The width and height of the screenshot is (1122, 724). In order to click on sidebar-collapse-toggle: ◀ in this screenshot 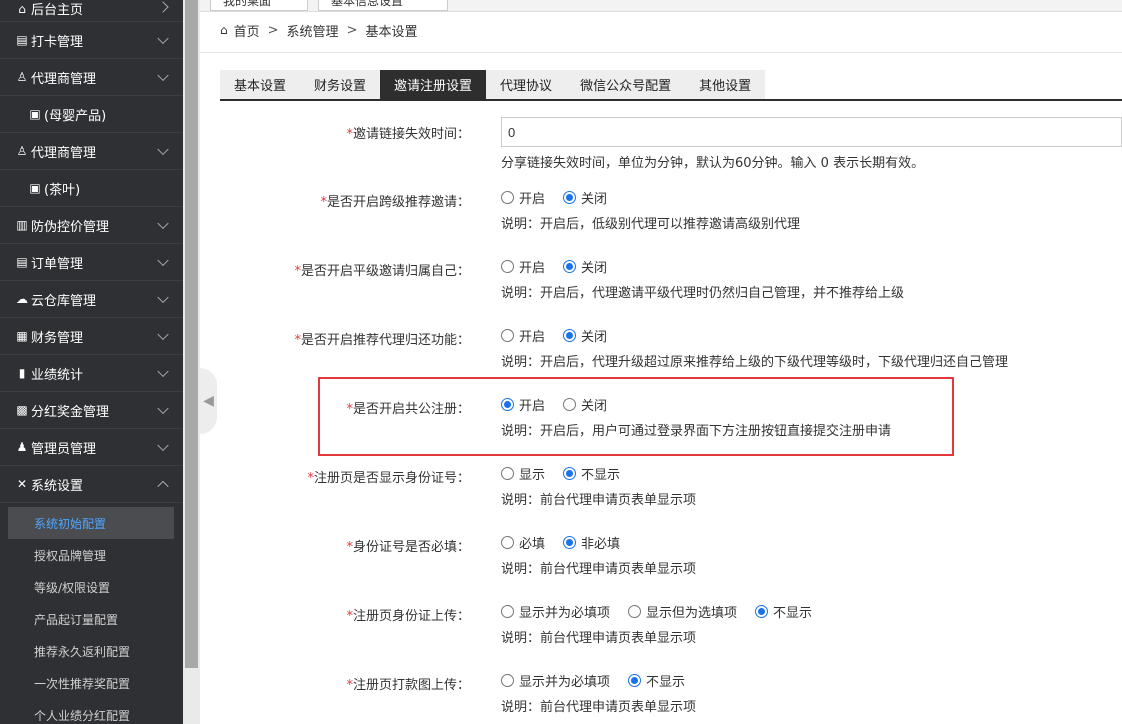, I will do `click(208, 401)`.